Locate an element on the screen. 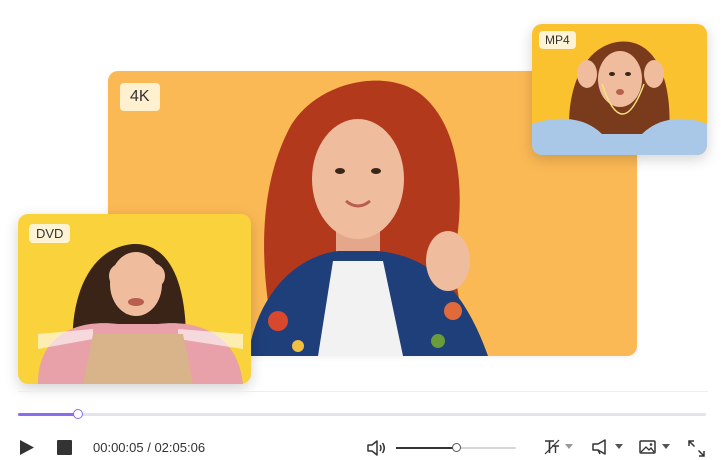 The width and height of the screenshot is (726, 460). snapshot-icon is located at coordinates (647, 447).